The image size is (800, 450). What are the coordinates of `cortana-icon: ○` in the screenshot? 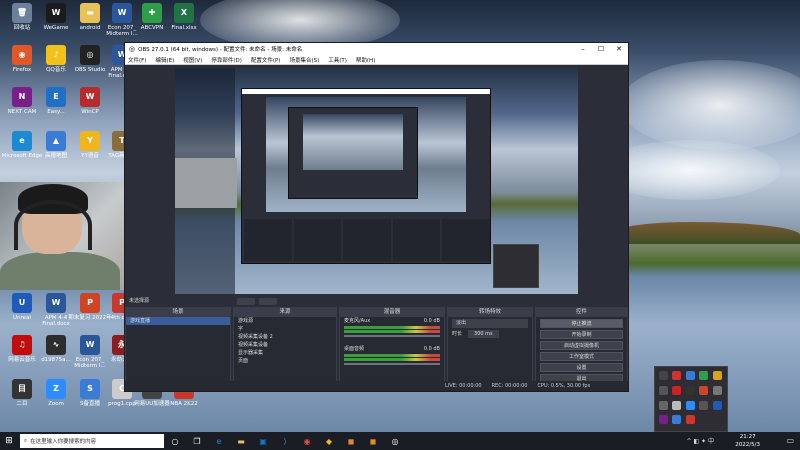 It's located at (175, 441).